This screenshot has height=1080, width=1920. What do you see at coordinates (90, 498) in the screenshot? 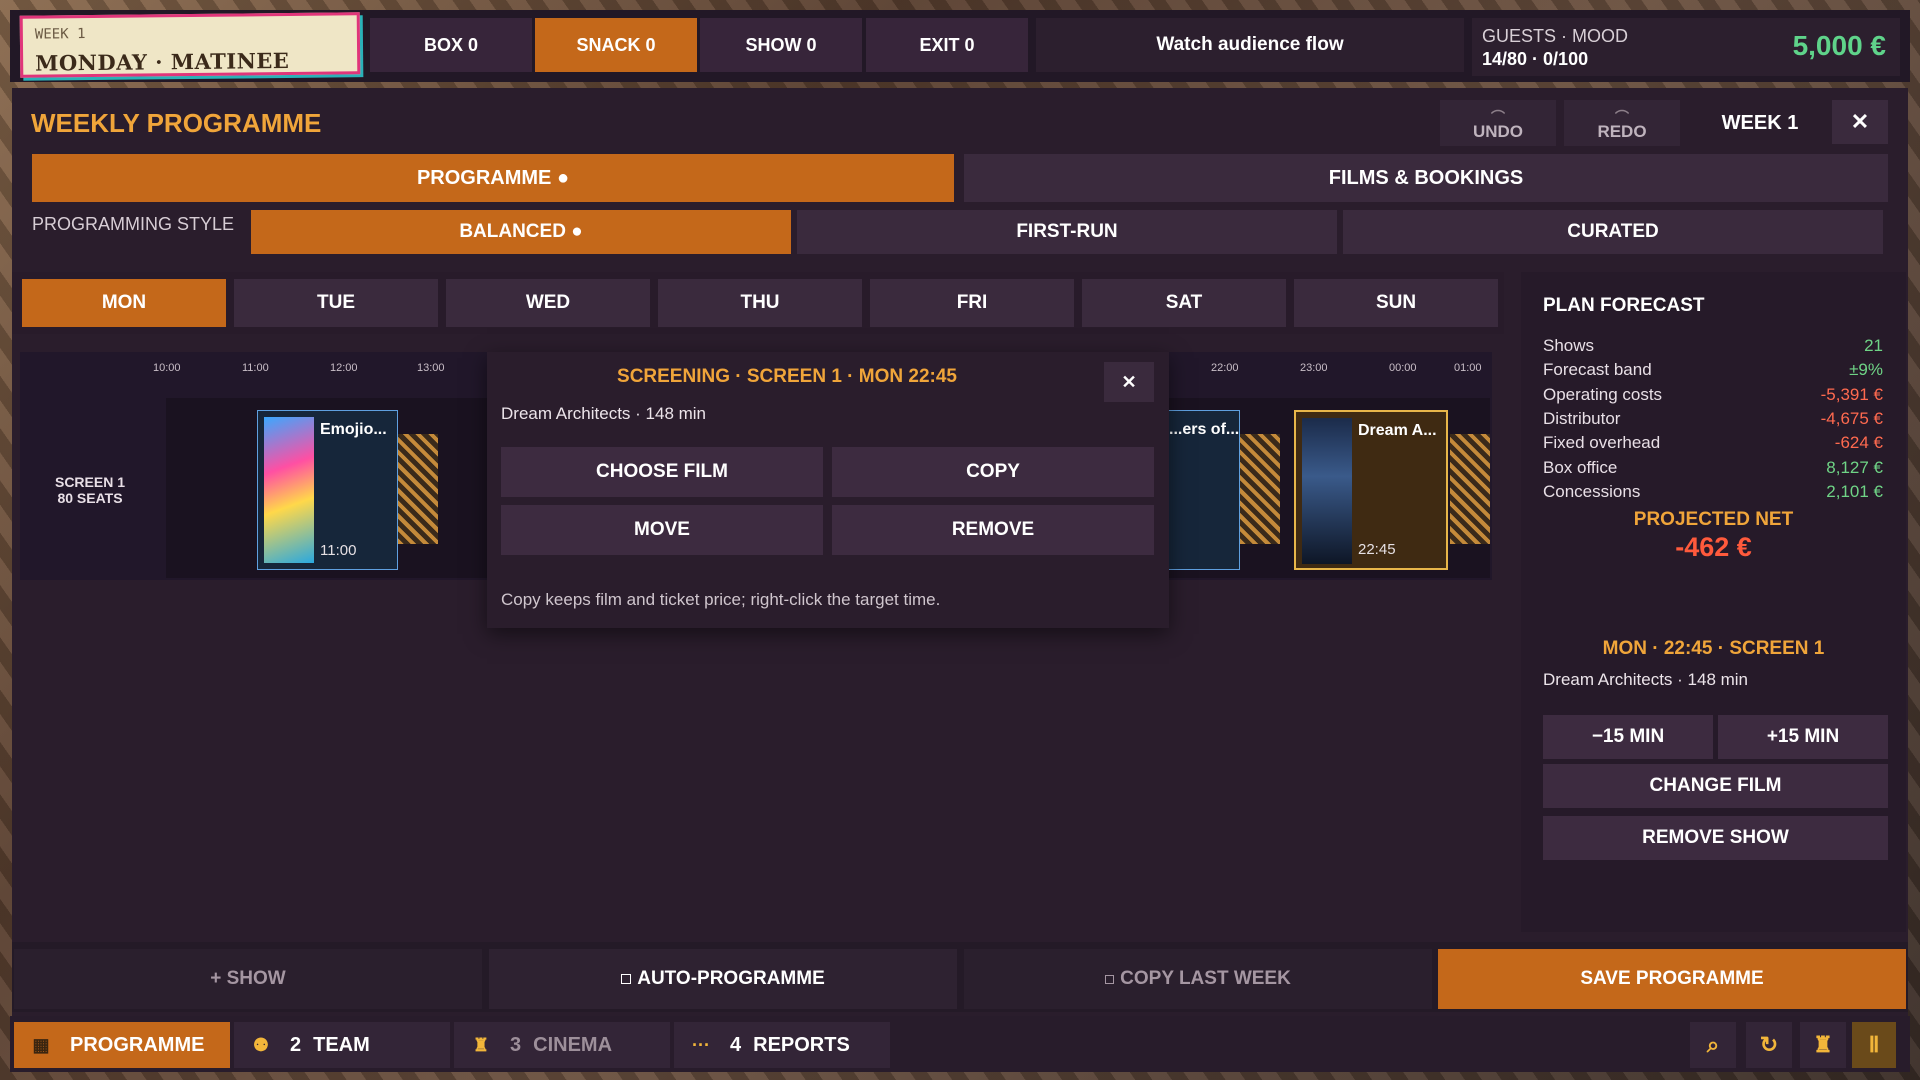
I see `screen-seats: 80 SEATS` at bounding box center [90, 498].